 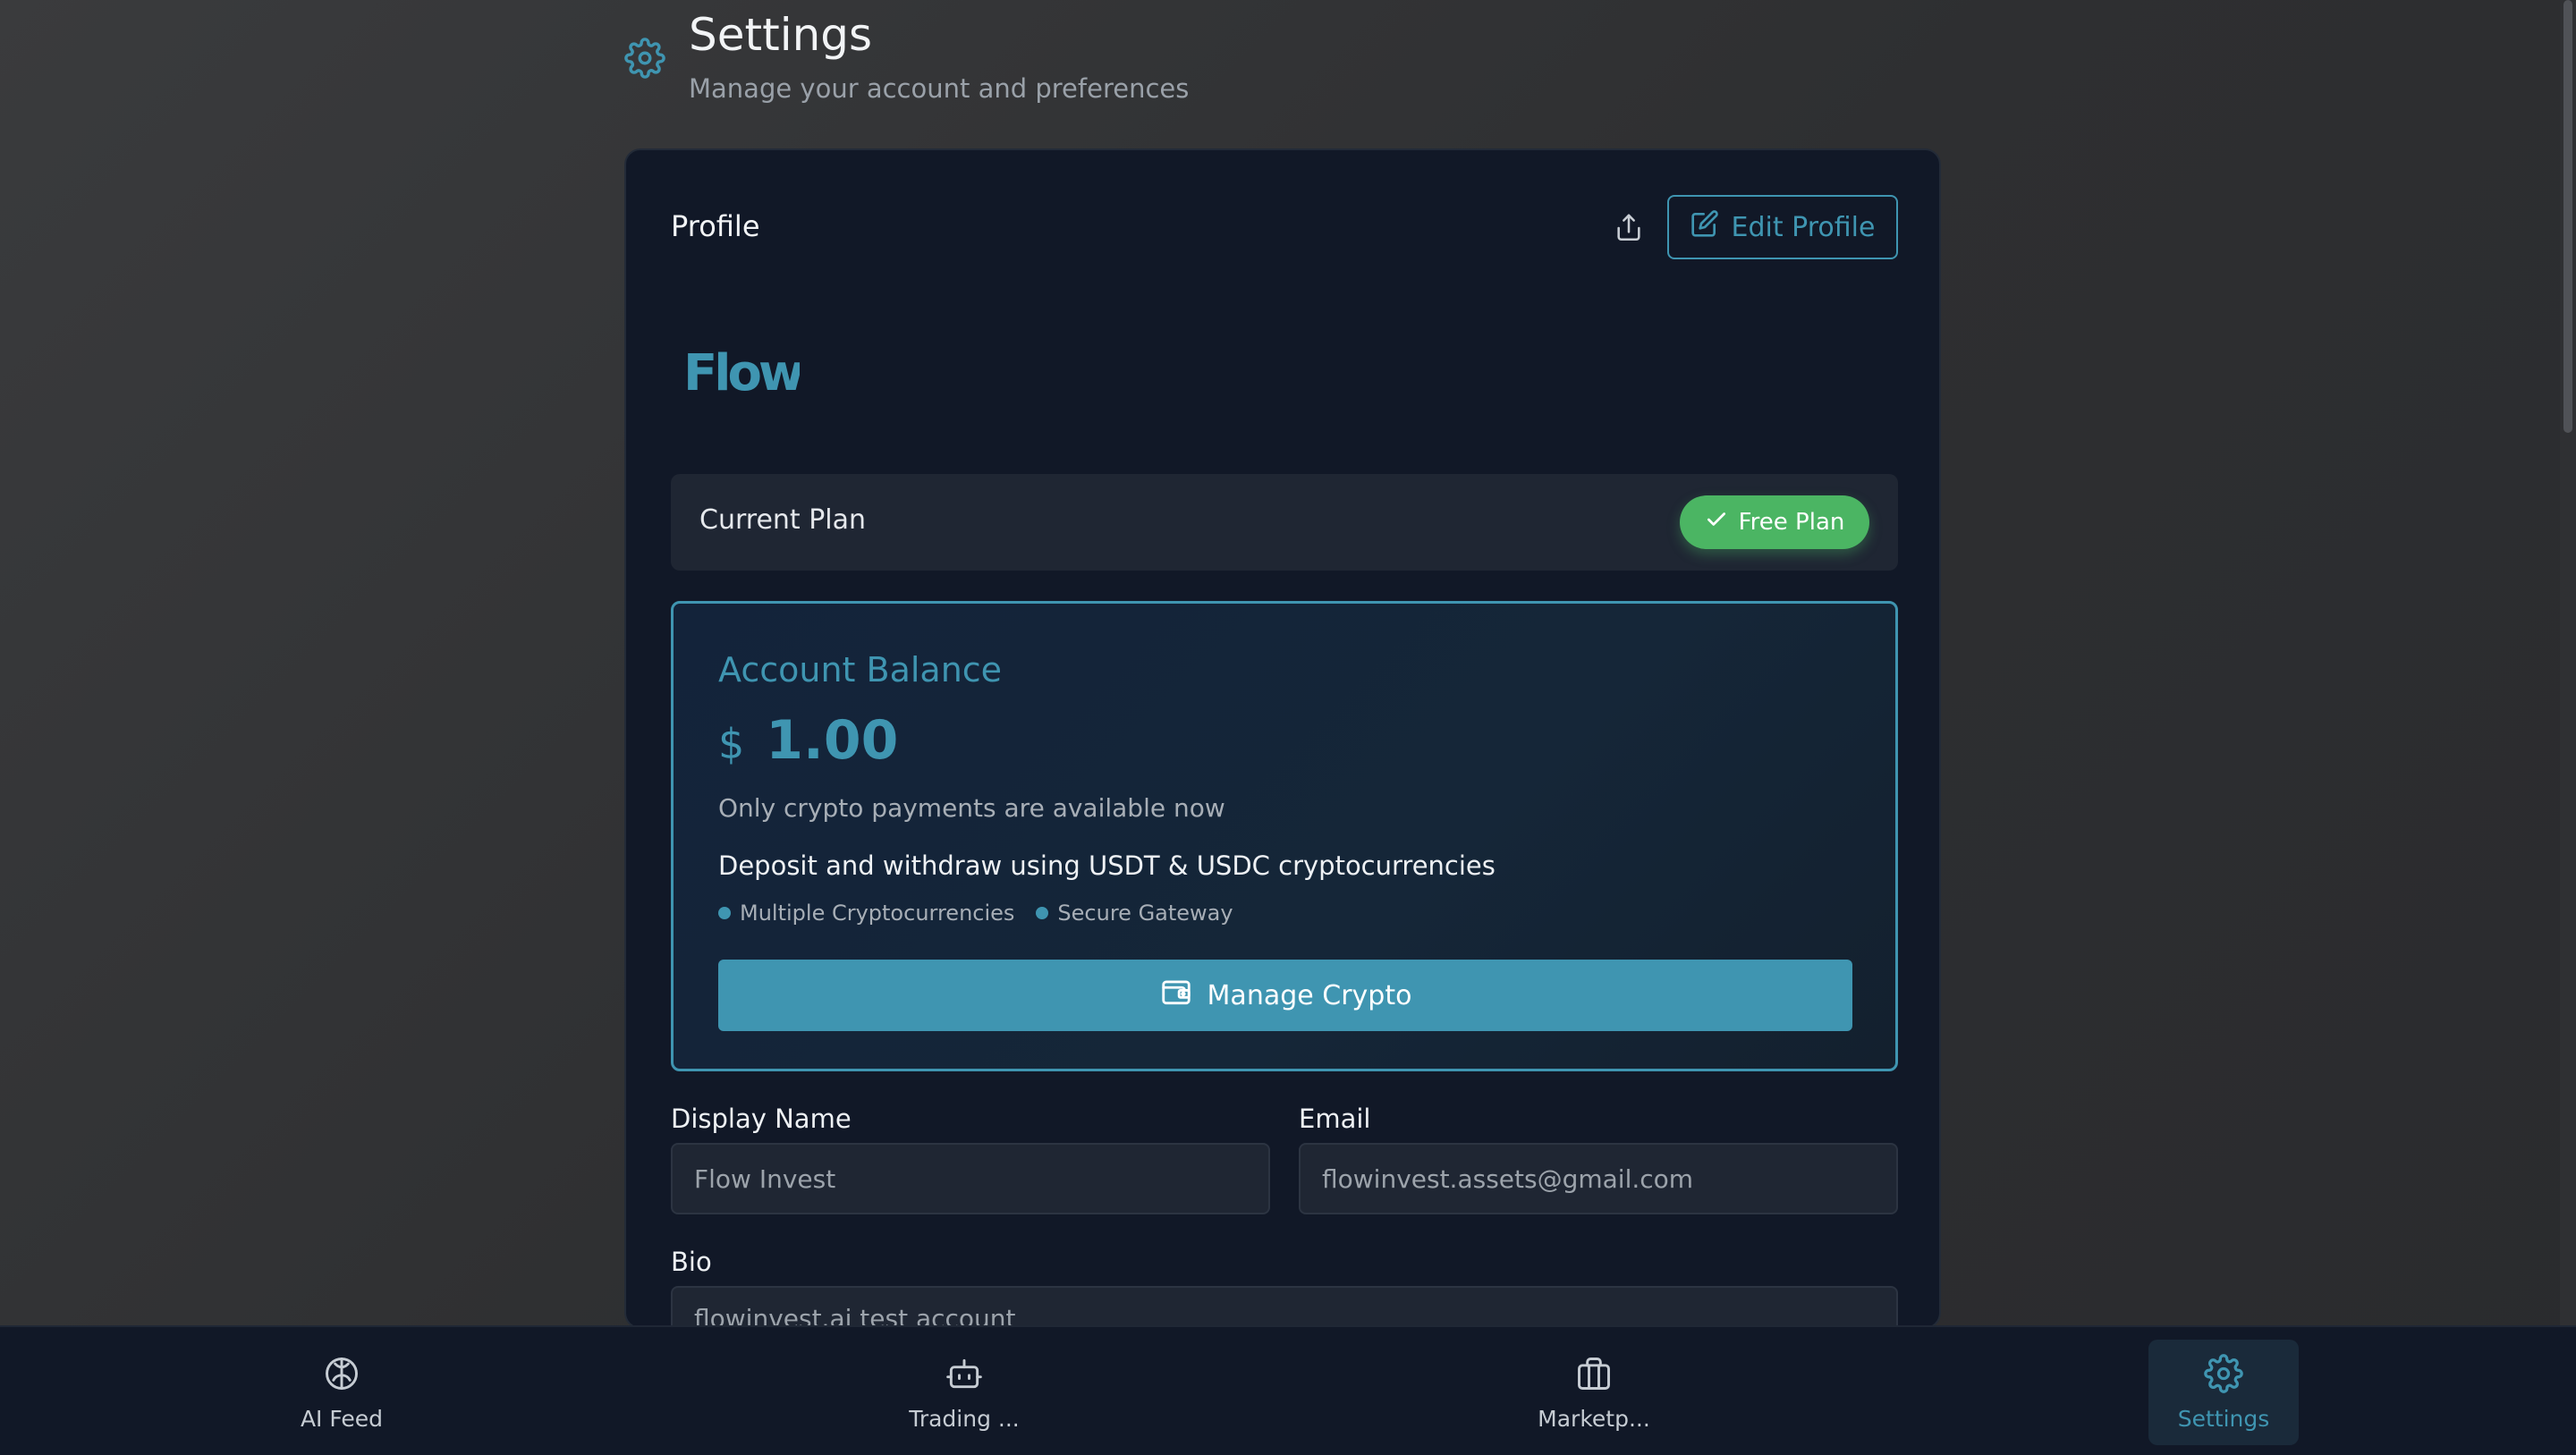 I want to click on feature-label: Multiple Cryptocurrencies, so click(x=877, y=914).